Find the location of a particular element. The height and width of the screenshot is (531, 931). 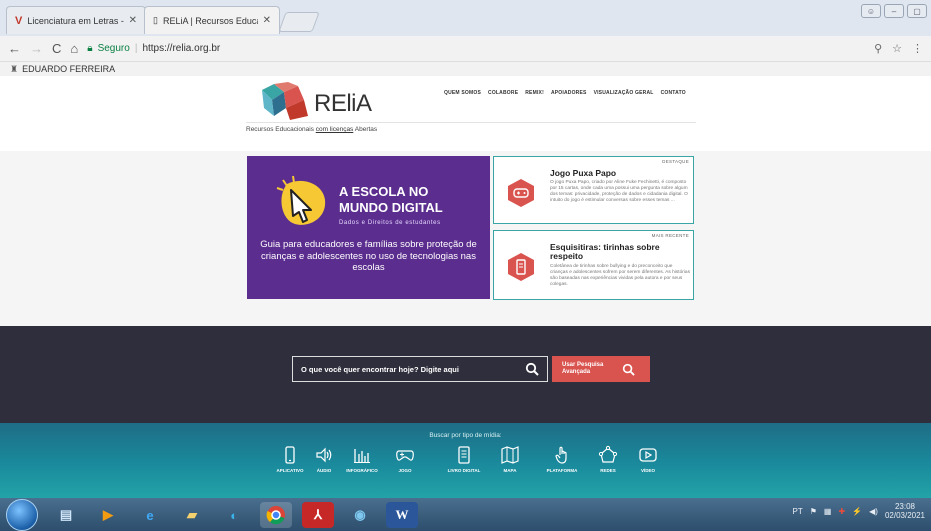

internet-explorer-icon: e is located at coordinates (150, 515).